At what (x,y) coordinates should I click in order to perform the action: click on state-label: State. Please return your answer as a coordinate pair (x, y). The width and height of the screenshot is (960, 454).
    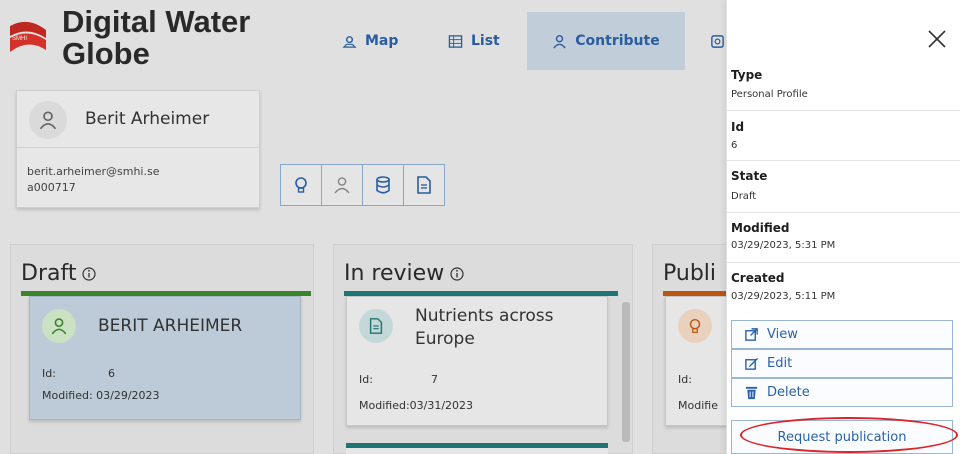
    Looking at the image, I should click on (749, 176).